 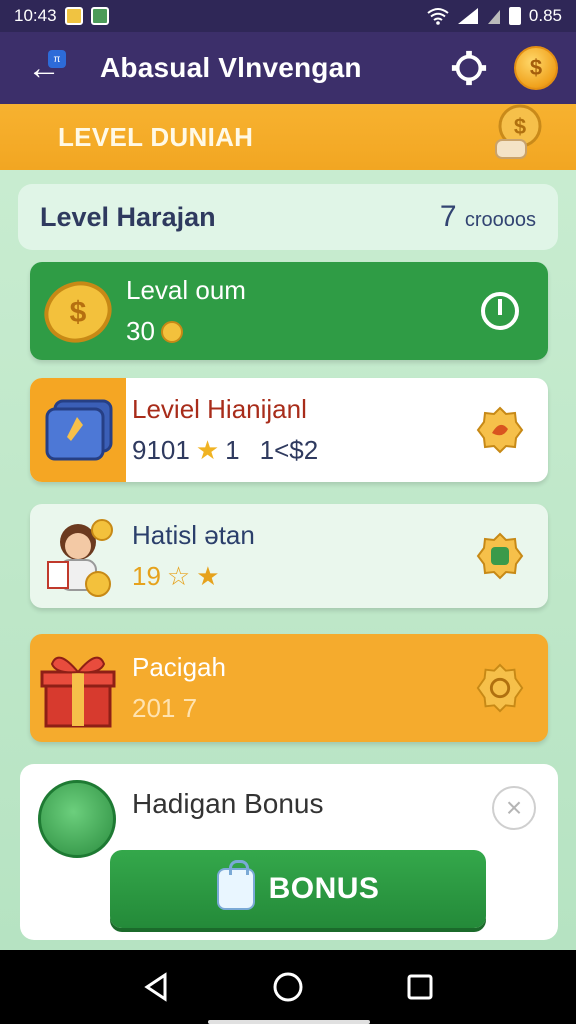 What do you see at coordinates (44, 68) in the screenshot?
I see `back-button: ← π` at bounding box center [44, 68].